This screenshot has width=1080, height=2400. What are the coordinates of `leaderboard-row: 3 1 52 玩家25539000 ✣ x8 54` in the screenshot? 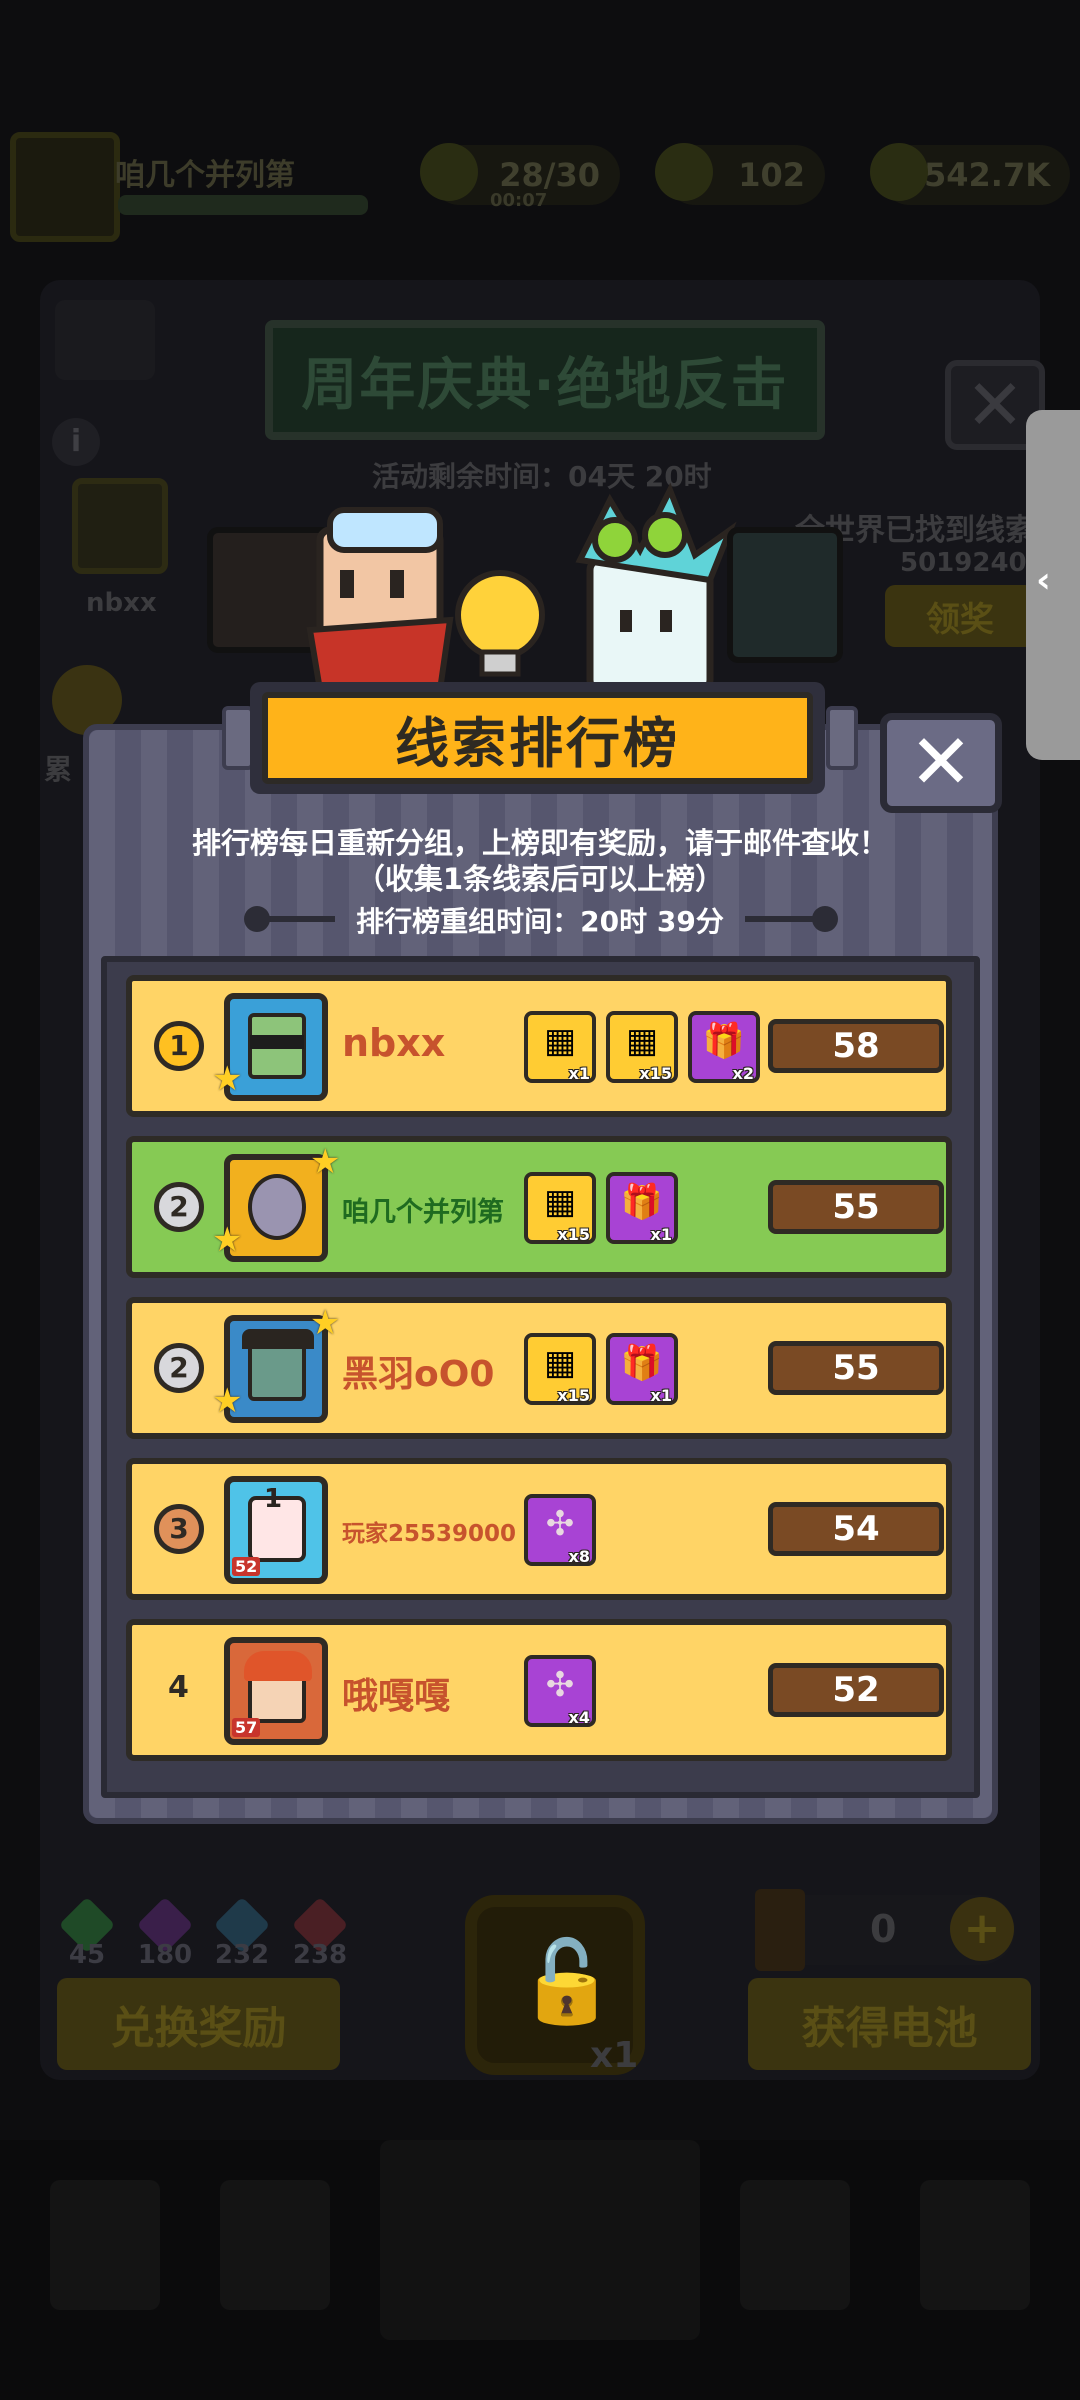 It's located at (539, 1529).